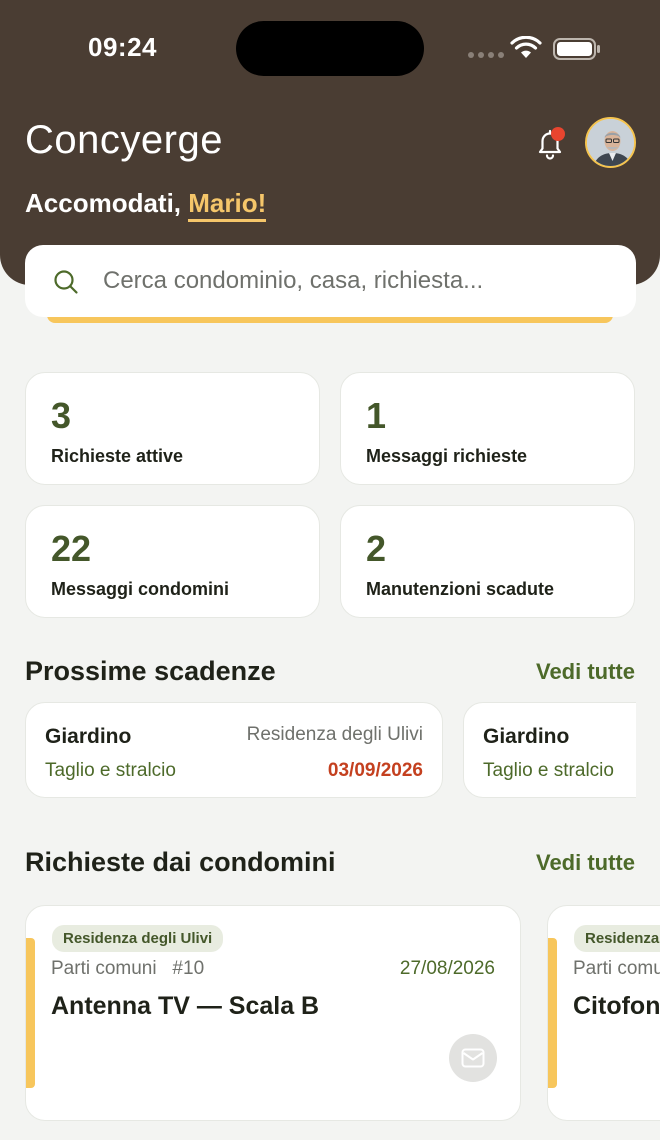 The height and width of the screenshot is (1140, 660). Describe the element at coordinates (185, 1006) in the screenshot. I see `request-title: Antenna TV — Scala B` at that location.